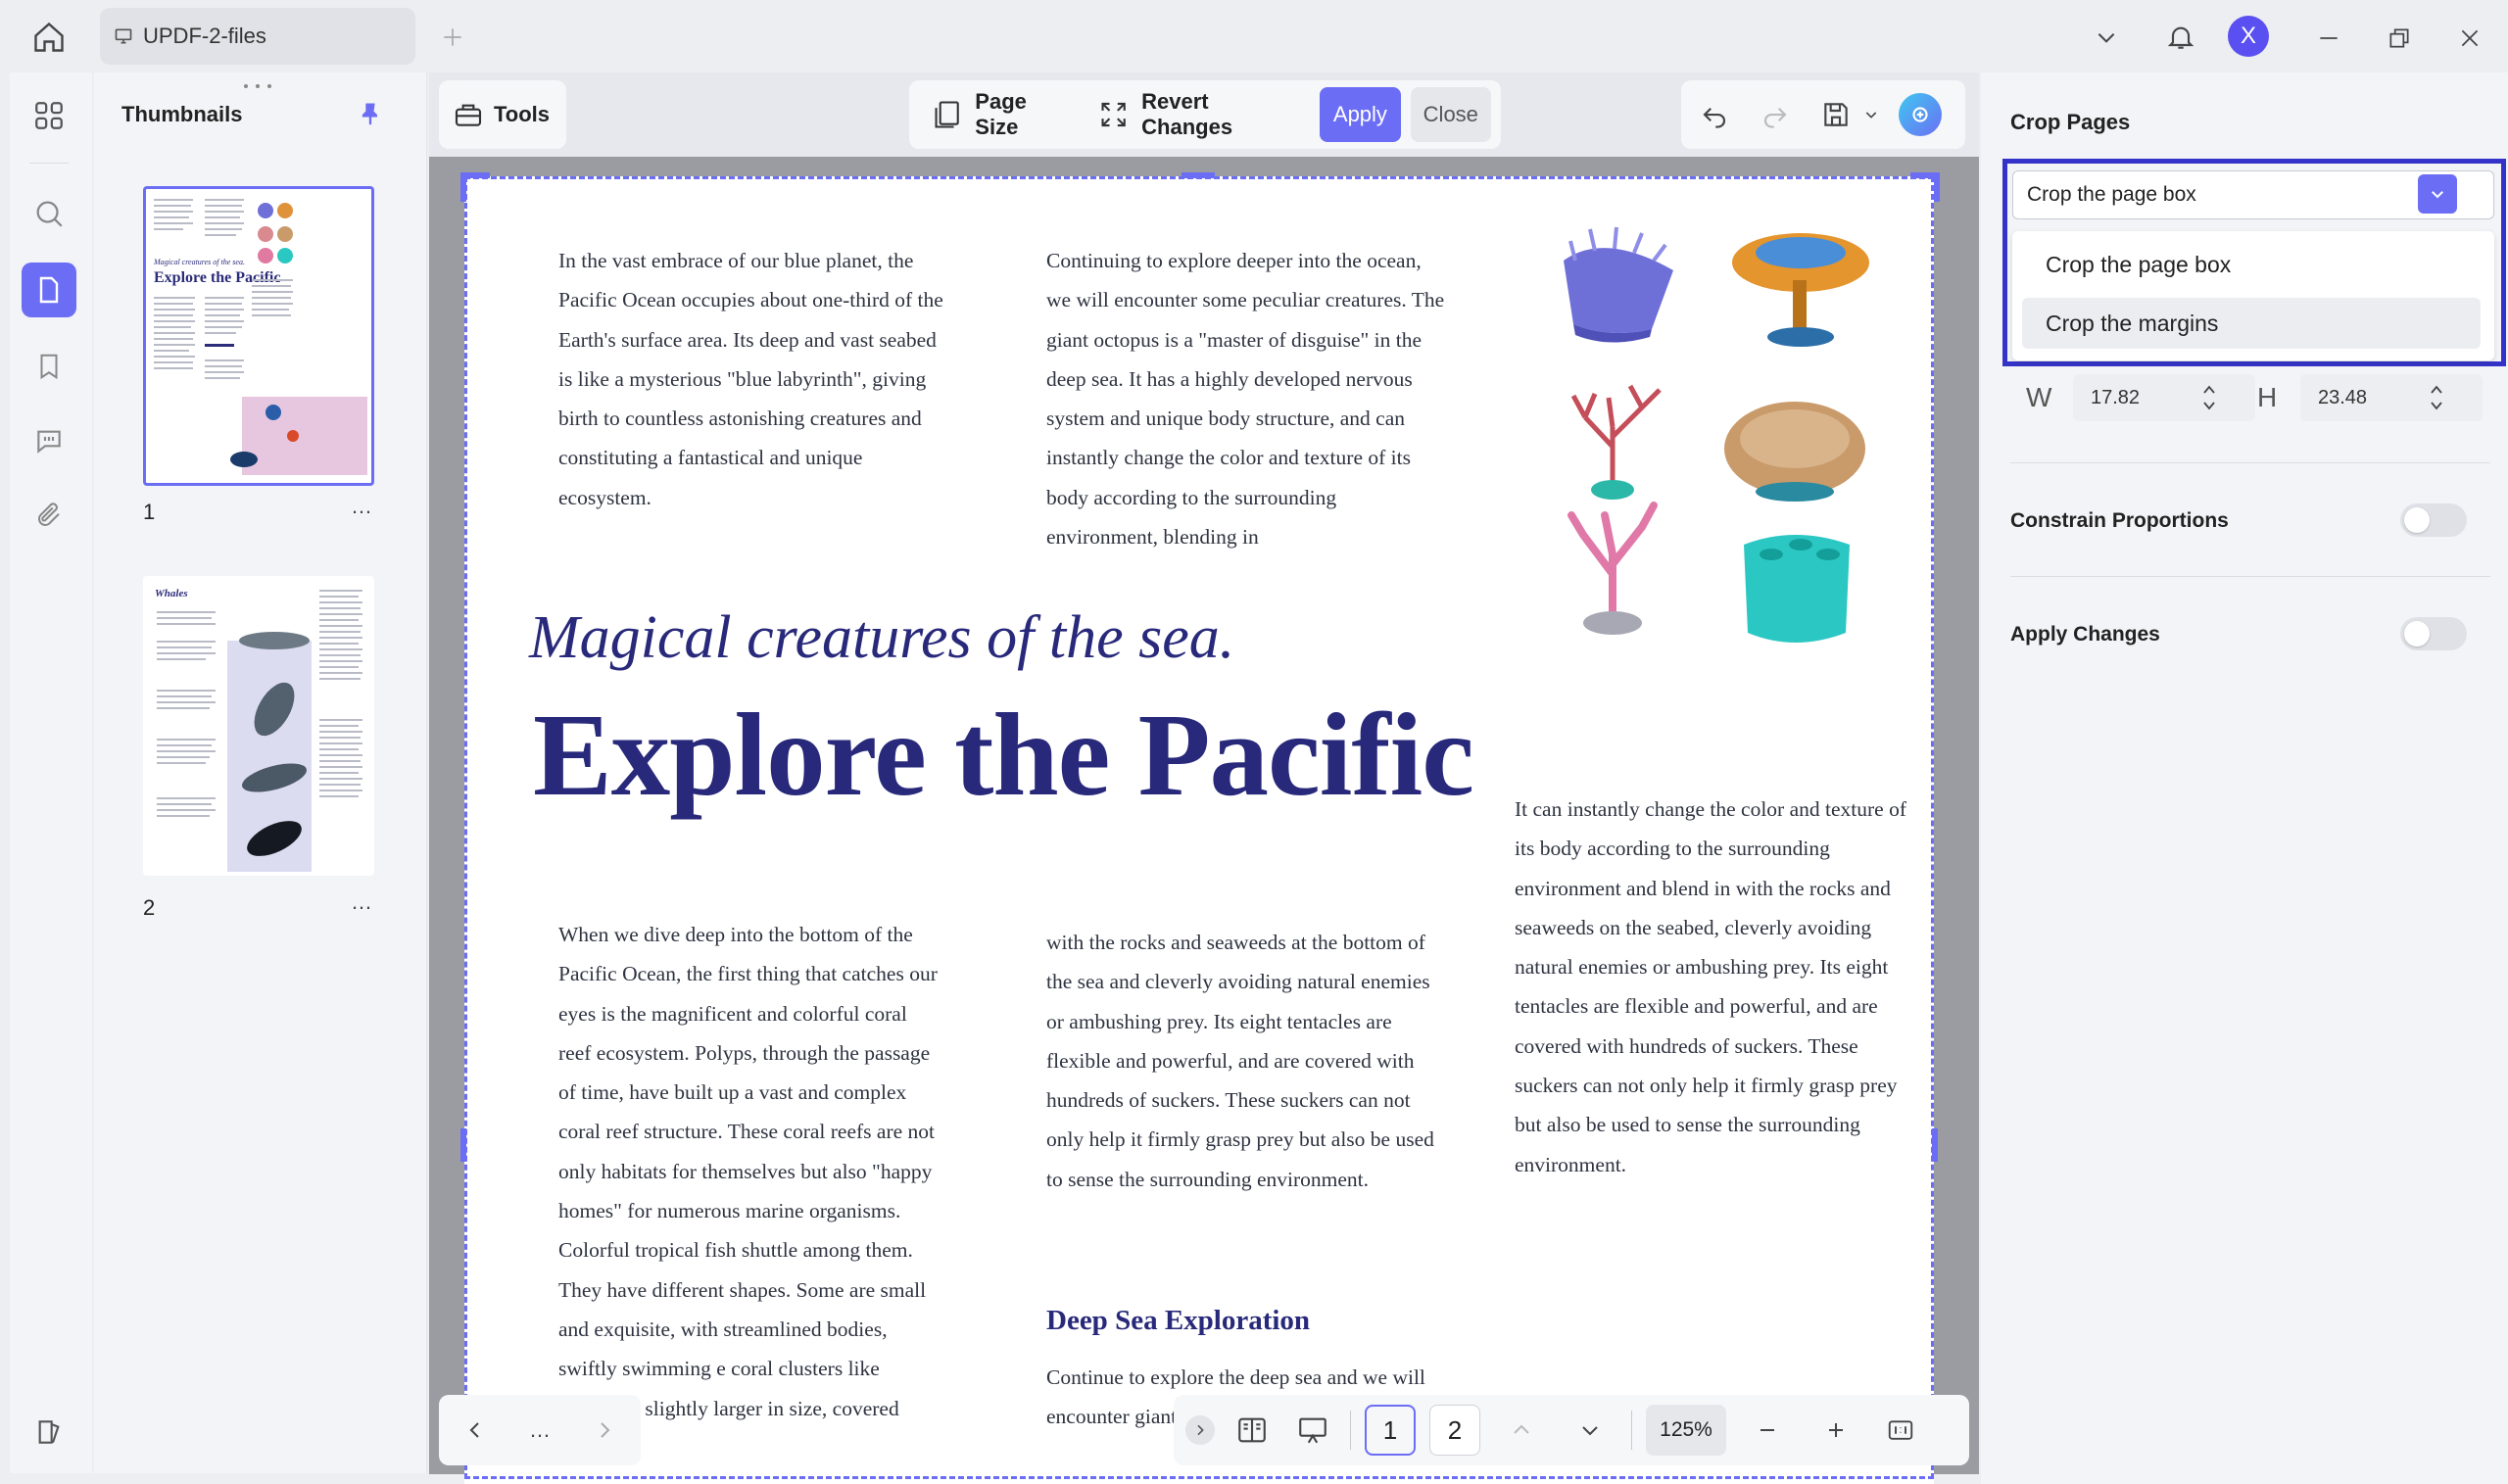 The width and height of the screenshot is (2508, 1484). What do you see at coordinates (259, 731) in the screenshot?
I see `thumb-2-content` at bounding box center [259, 731].